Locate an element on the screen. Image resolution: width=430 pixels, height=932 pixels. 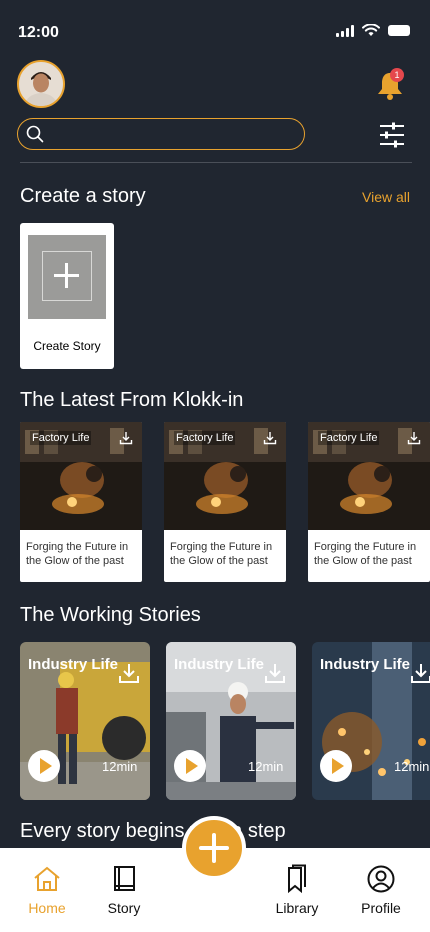
status-icons is located at coordinates (373, 30).